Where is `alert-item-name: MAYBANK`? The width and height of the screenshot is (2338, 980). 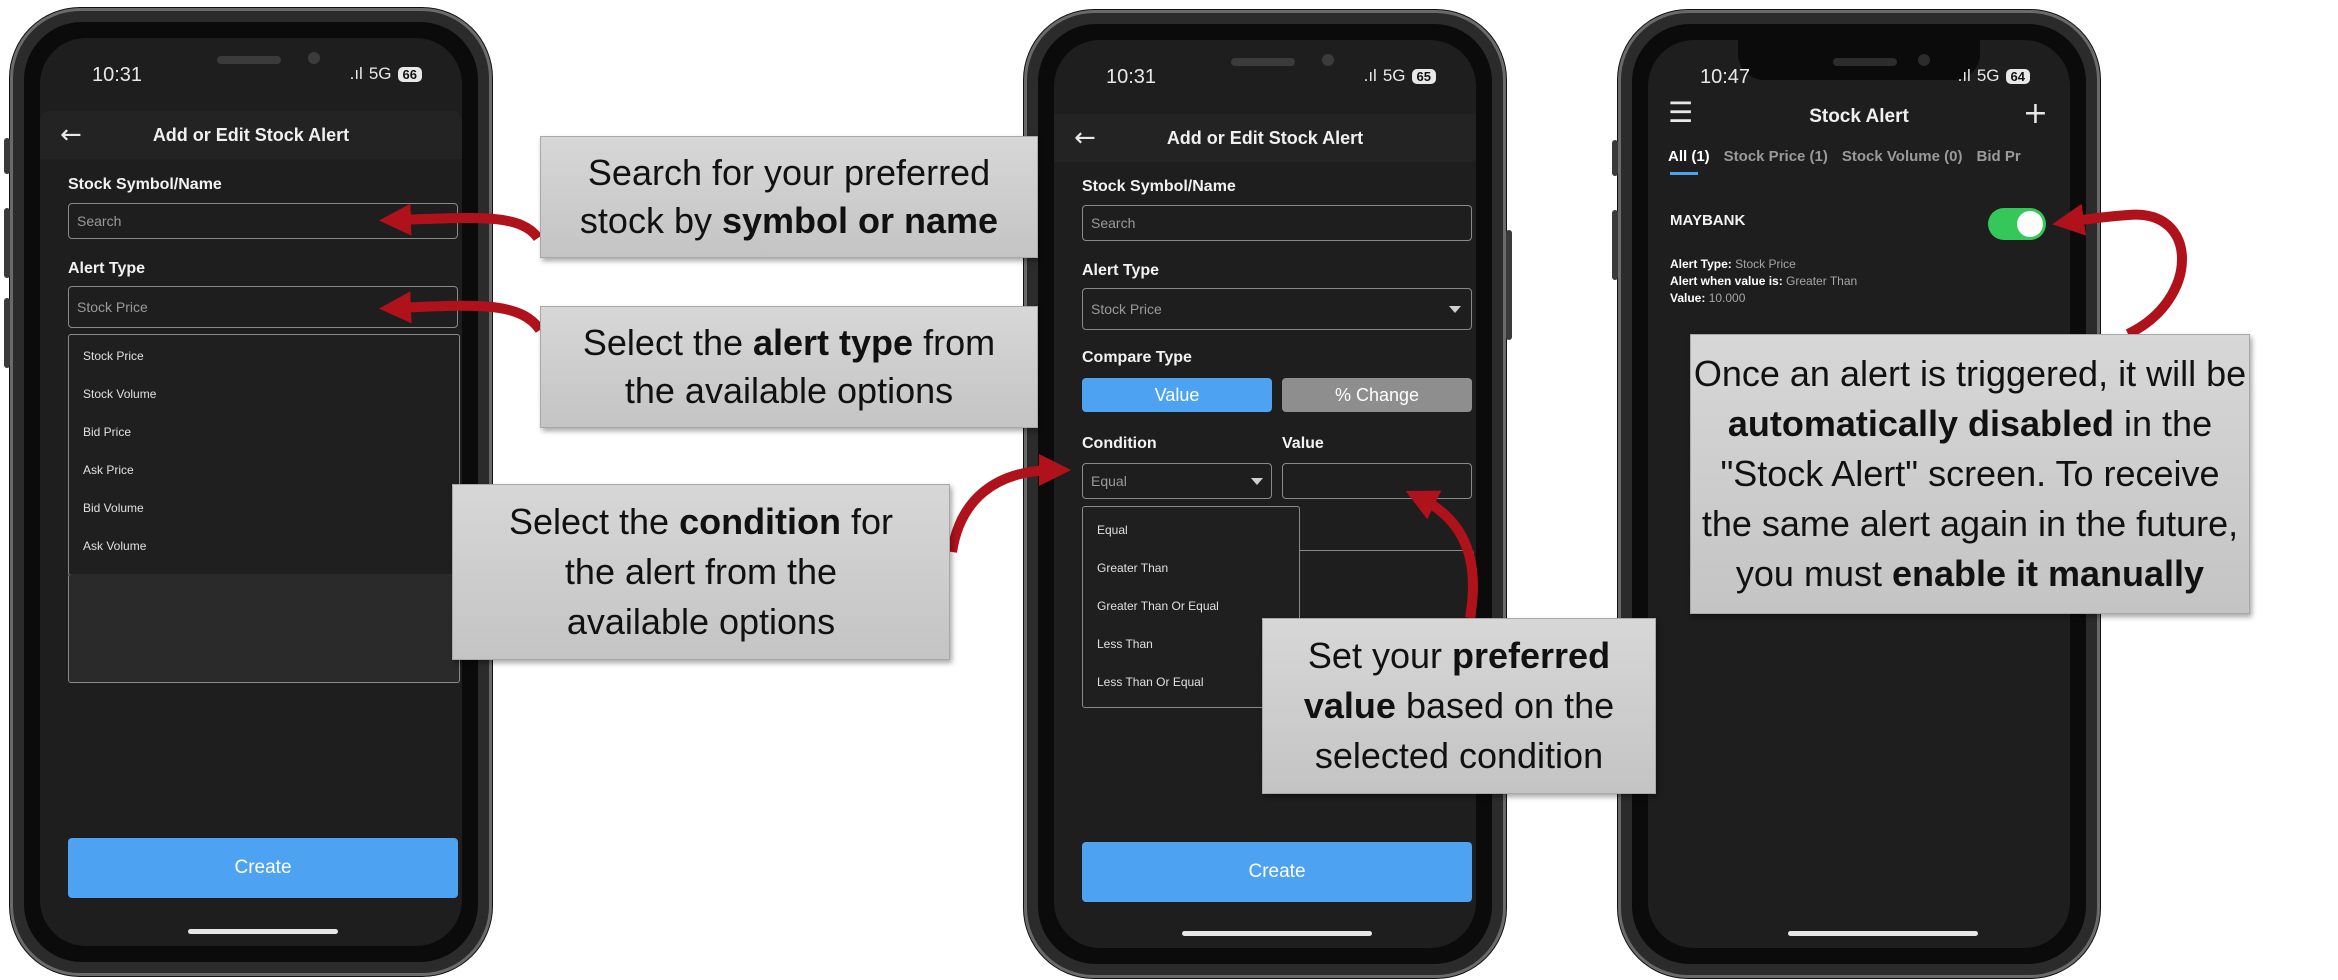
alert-item-name: MAYBANK is located at coordinates (1708, 220).